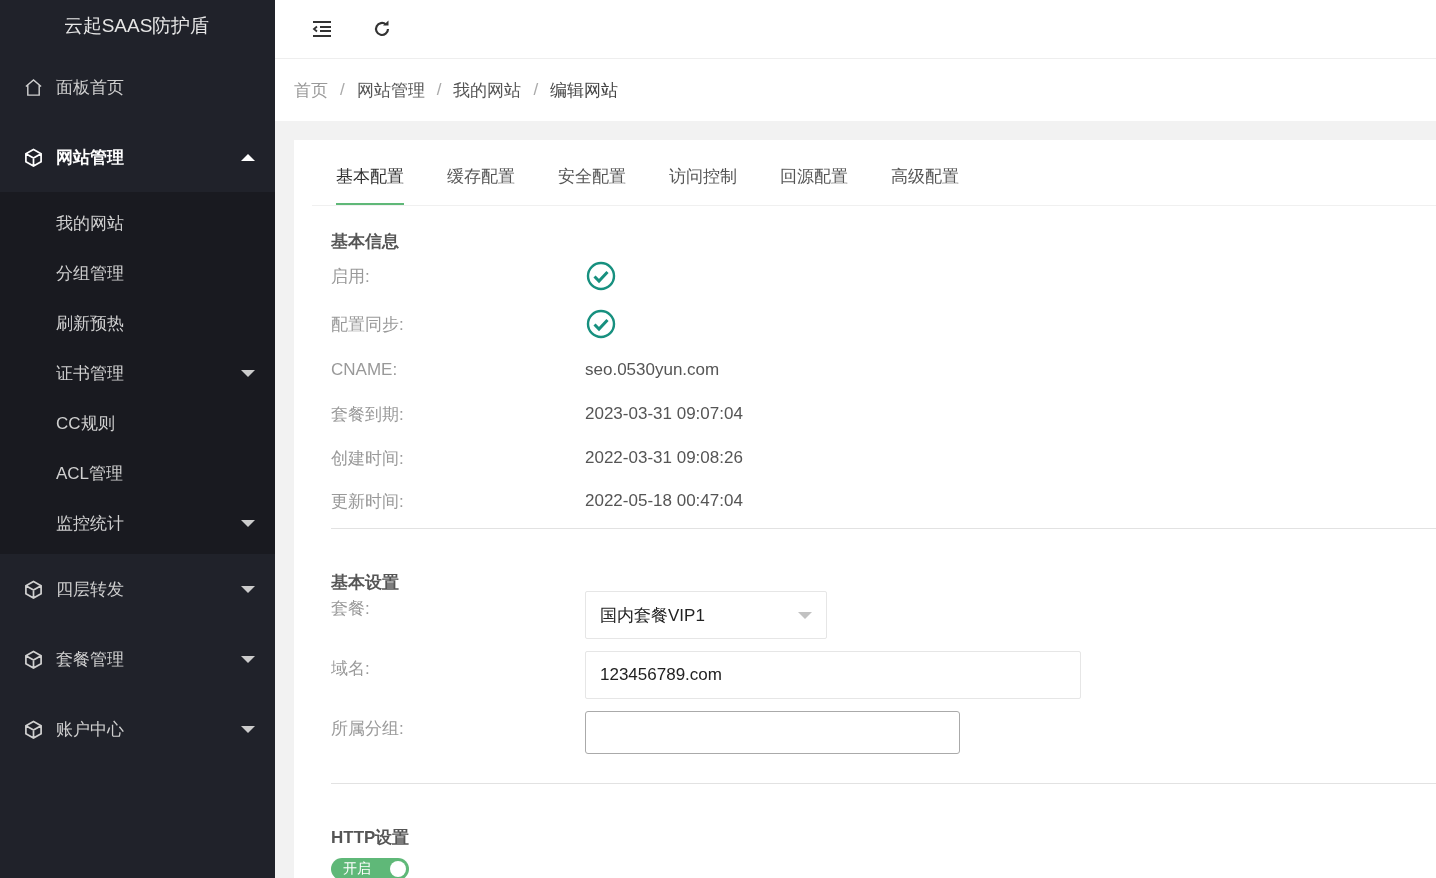 The width and height of the screenshot is (1436, 878). Describe the element at coordinates (382, 29) in the screenshot. I see `refresh-icon` at that location.